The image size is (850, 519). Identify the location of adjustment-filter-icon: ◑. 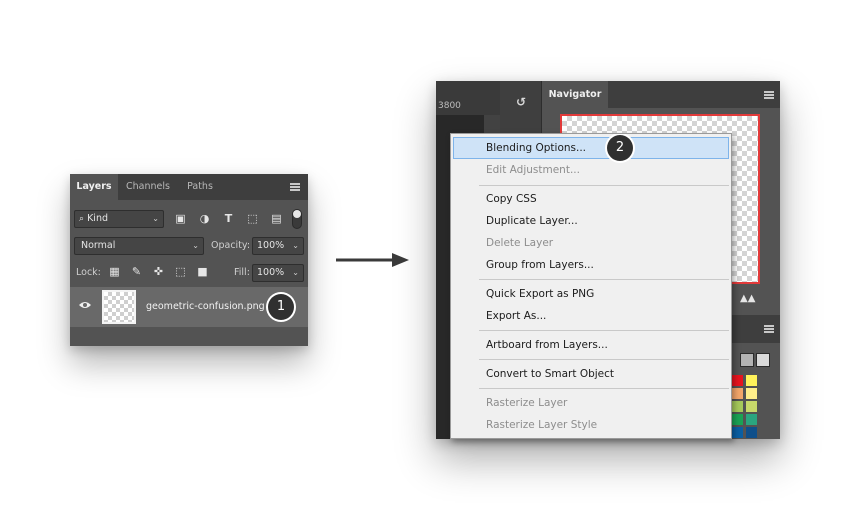
(204, 218).